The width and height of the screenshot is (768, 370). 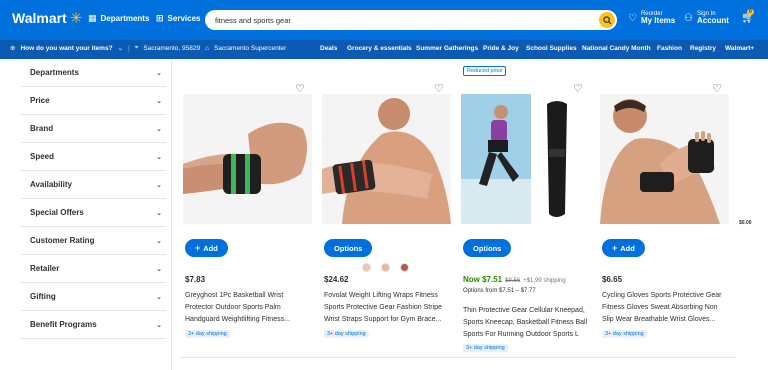 I want to click on services-button: ⊞ Services, so click(x=178, y=18).